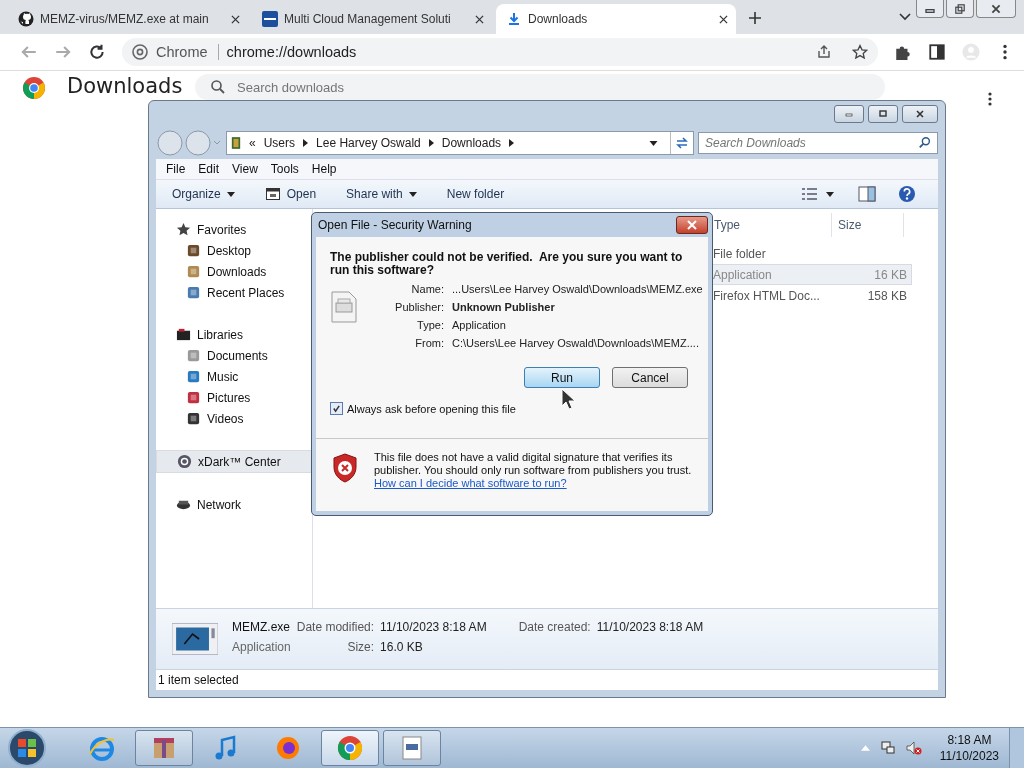 Image resolution: width=1024 pixels, height=768 pixels. Describe the element at coordinates (234, 461) in the screenshot. I see `nav-item: xDark™ Center` at that location.